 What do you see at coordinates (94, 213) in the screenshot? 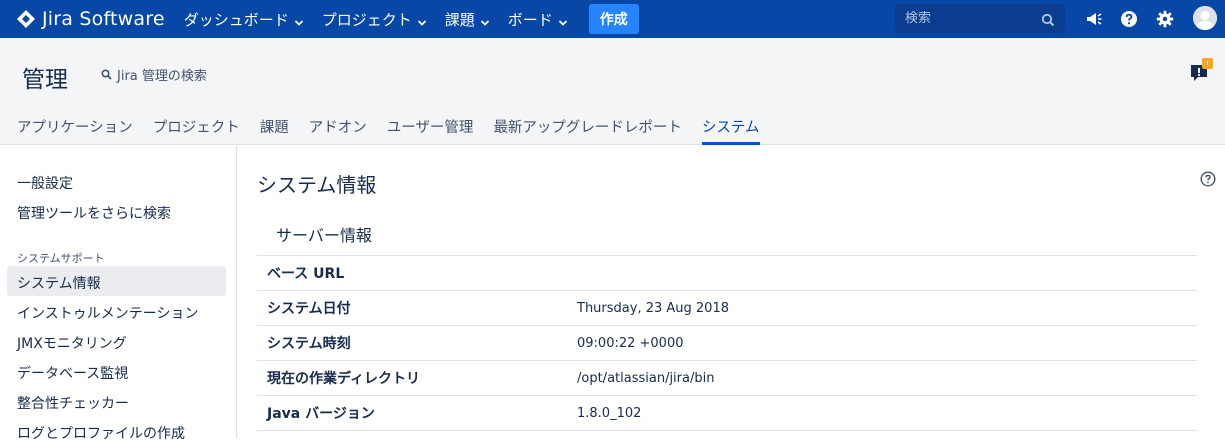
I see `sidebar-item-find-more-admin-tools: 管理ツールをさらに検索` at bounding box center [94, 213].